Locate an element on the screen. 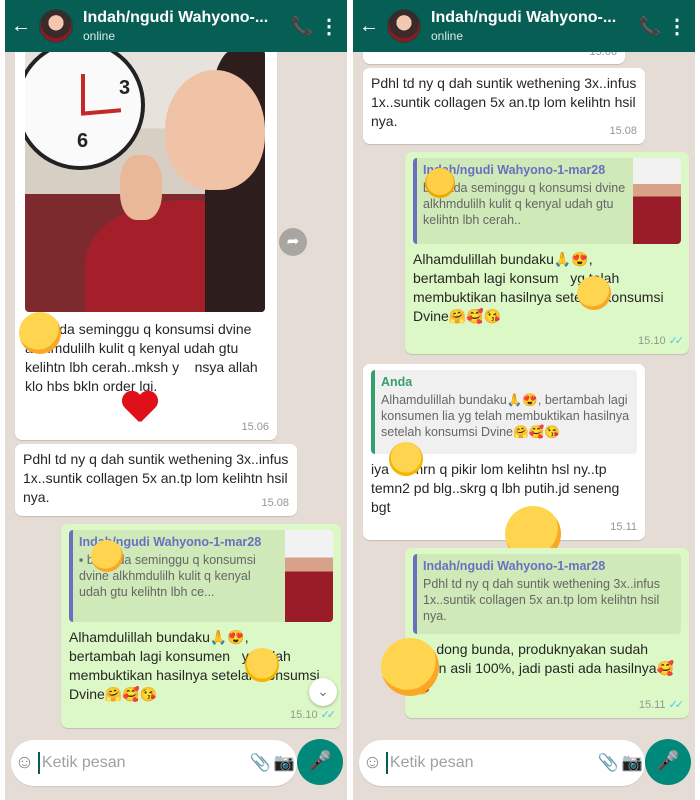 The image size is (700, 800). photo-image: 3 6 is located at coordinates (145, 181).